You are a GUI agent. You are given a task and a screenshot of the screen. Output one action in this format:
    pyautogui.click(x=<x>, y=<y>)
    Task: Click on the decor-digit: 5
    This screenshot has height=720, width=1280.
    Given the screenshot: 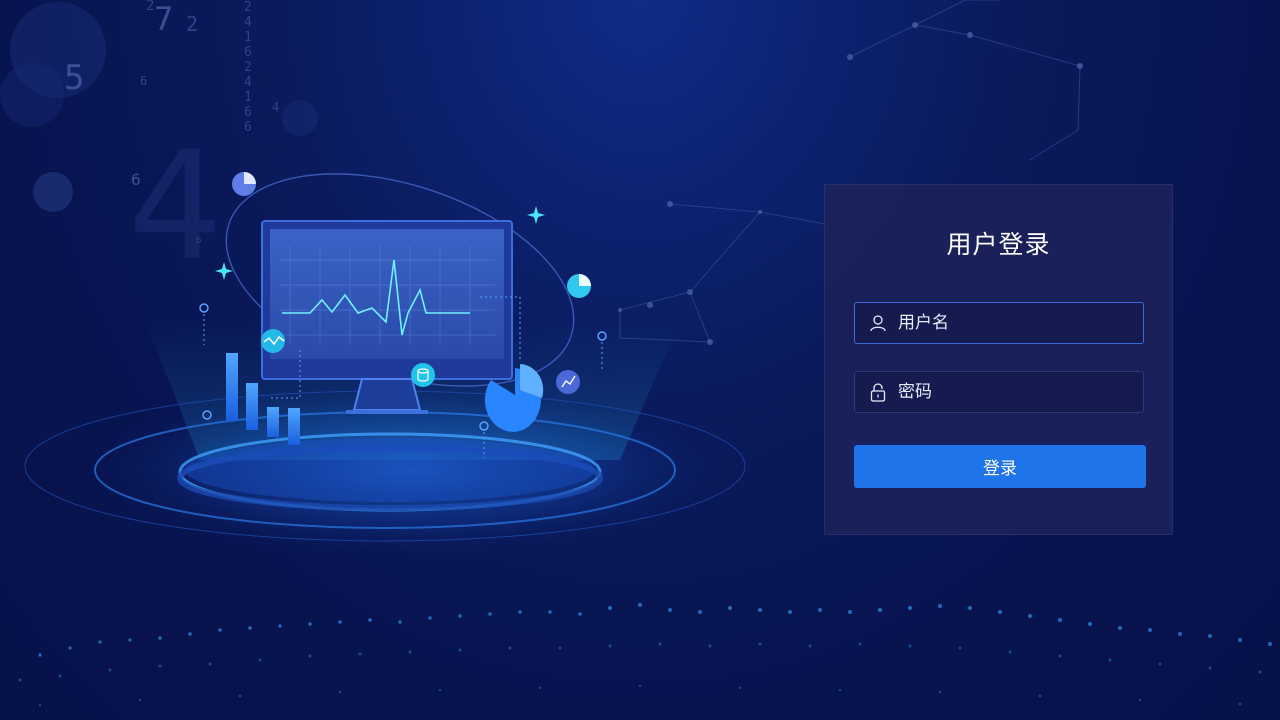 What is the action you would take?
    pyautogui.click(x=74, y=78)
    